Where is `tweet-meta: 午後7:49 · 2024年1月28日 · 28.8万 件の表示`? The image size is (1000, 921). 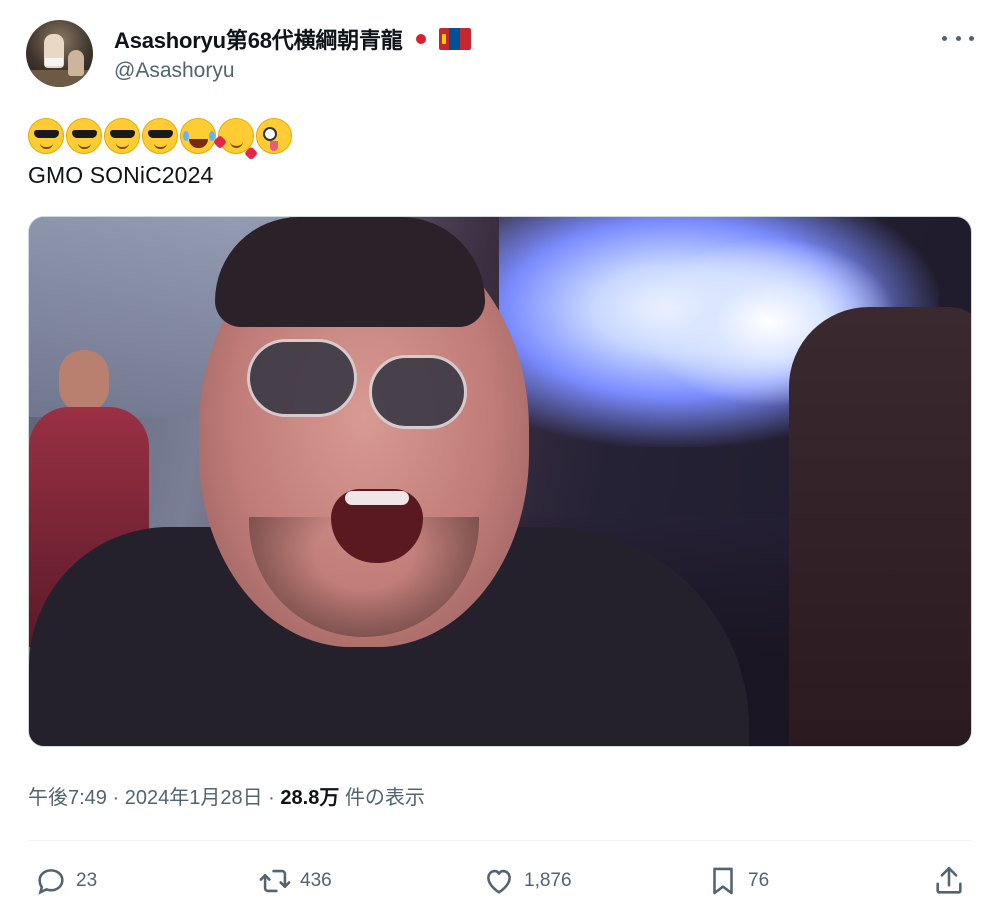 tweet-meta: 午後7:49 · 2024年1月28日 · 28.8万 件の表示 is located at coordinates (226, 795).